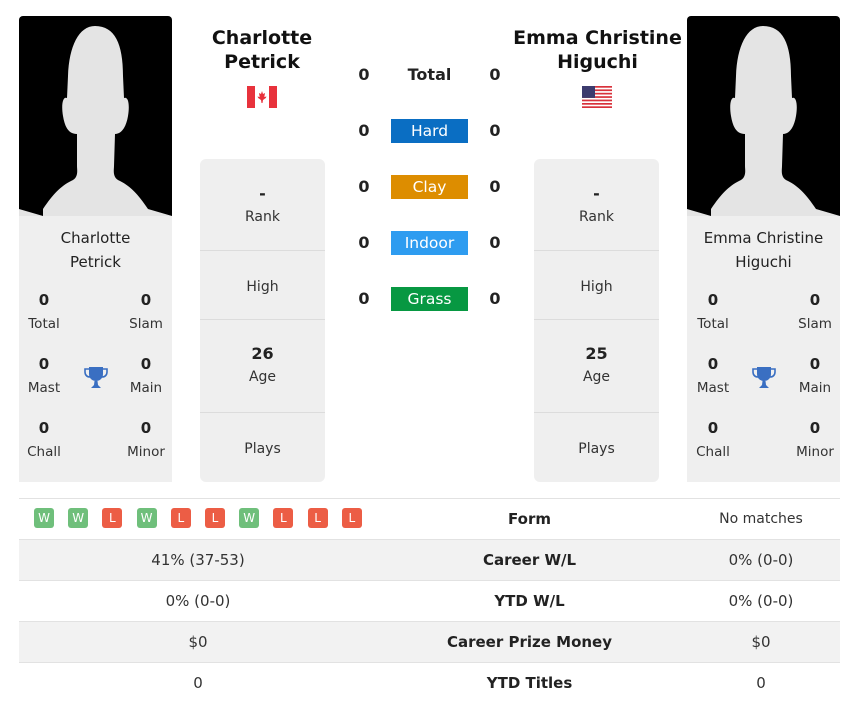 This screenshot has height=705, width=859. Describe the element at coordinates (146, 311) in the screenshot. I see `player1-slam-titles: 0 Slam` at that location.